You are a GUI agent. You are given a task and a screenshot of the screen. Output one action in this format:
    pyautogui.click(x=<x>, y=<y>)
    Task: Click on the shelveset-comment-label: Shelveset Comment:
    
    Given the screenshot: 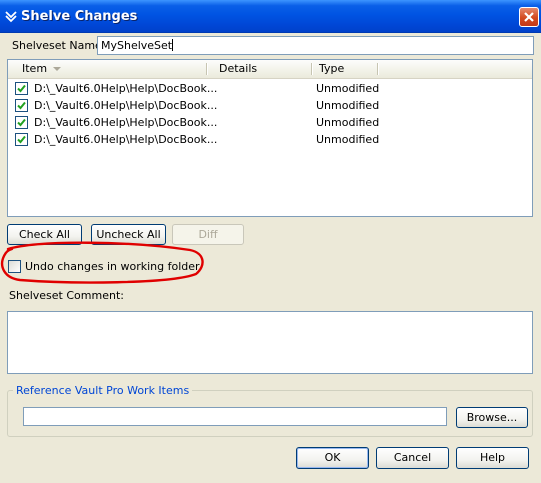 What is the action you would take?
    pyautogui.click(x=66, y=295)
    